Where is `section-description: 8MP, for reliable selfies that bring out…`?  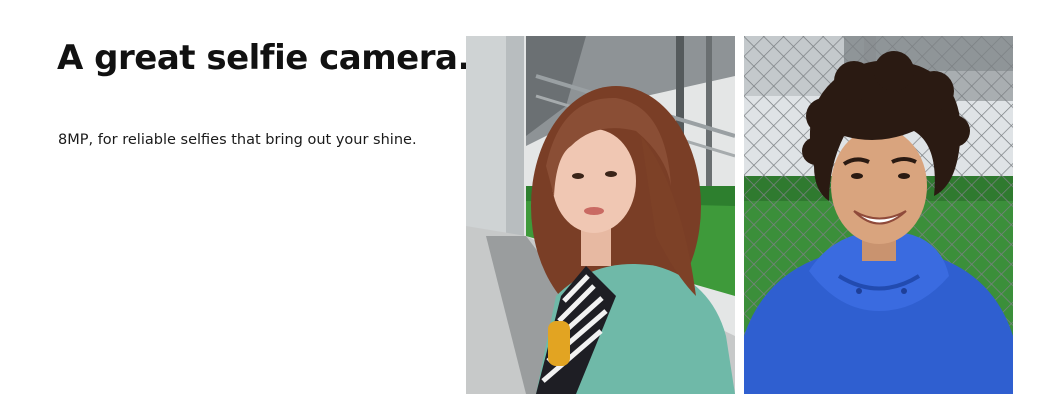 section-description: 8MP, for reliable selfies that bring out… is located at coordinates (237, 140).